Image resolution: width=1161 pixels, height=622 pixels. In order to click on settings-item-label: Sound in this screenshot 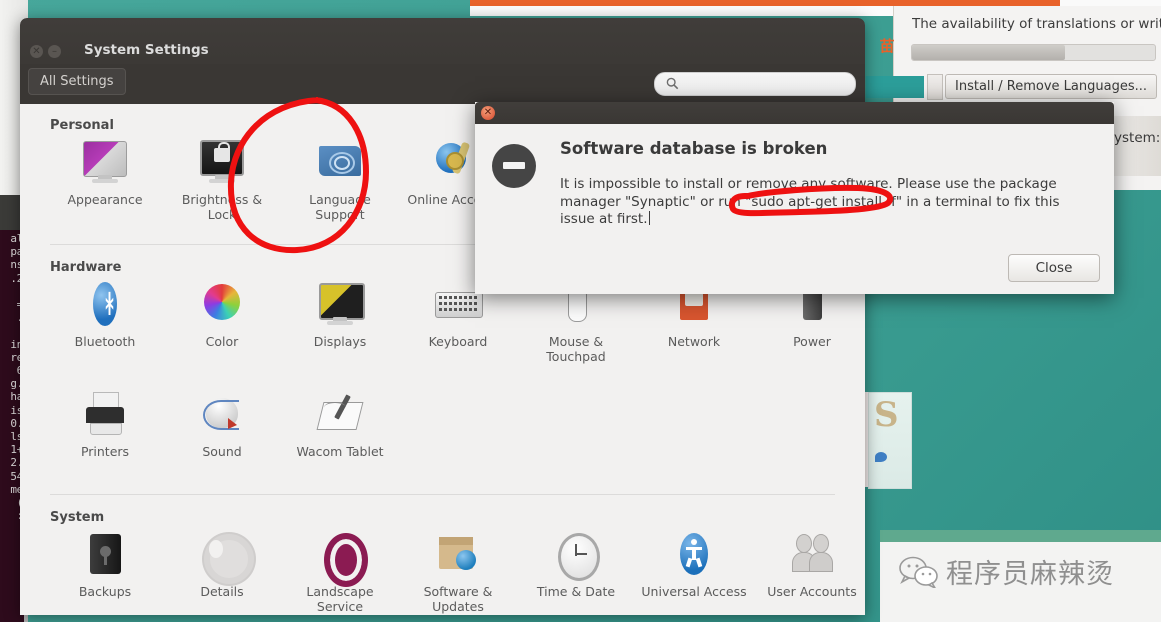, I will do `click(222, 451)`.